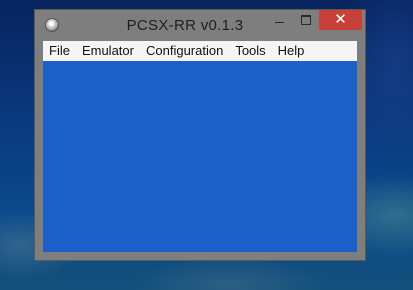 Image resolution: width=413 pixels, height=290 pixels. Describe the element at coordinates (59, 51) in the screenshot. I see `menu-file: File` at that location.